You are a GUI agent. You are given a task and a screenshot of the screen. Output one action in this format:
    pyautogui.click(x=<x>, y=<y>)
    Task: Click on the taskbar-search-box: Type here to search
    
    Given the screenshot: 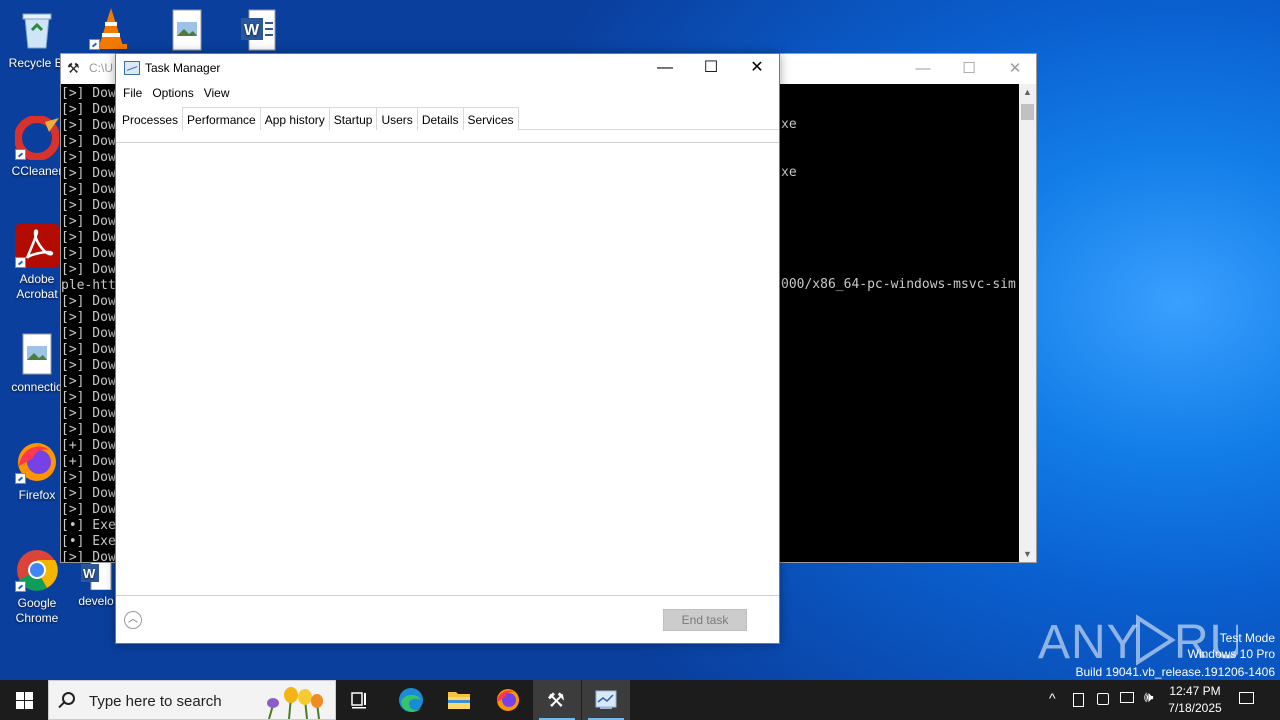 What is the action you would take?
    pyautogui.click(x=192, y=700)
    